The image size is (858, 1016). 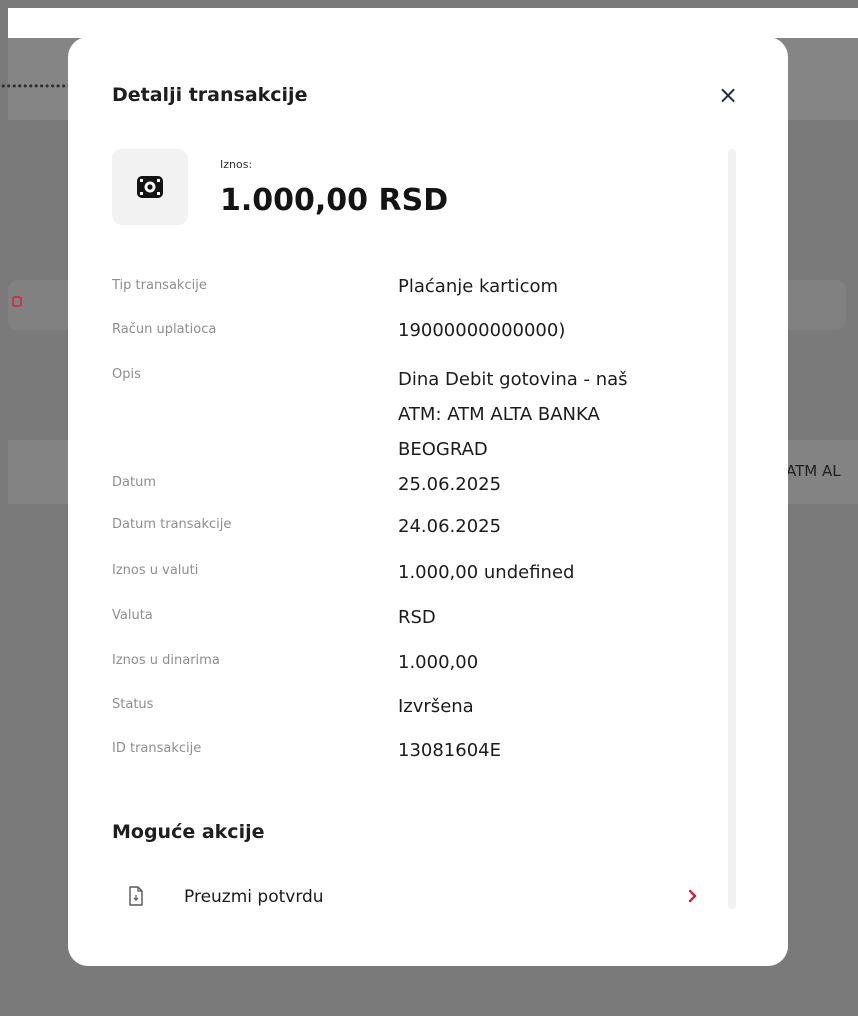 What do you see at coordinates (136, 896) in the screenshot?
I see `document-icon` at bounding box center [136, 896].